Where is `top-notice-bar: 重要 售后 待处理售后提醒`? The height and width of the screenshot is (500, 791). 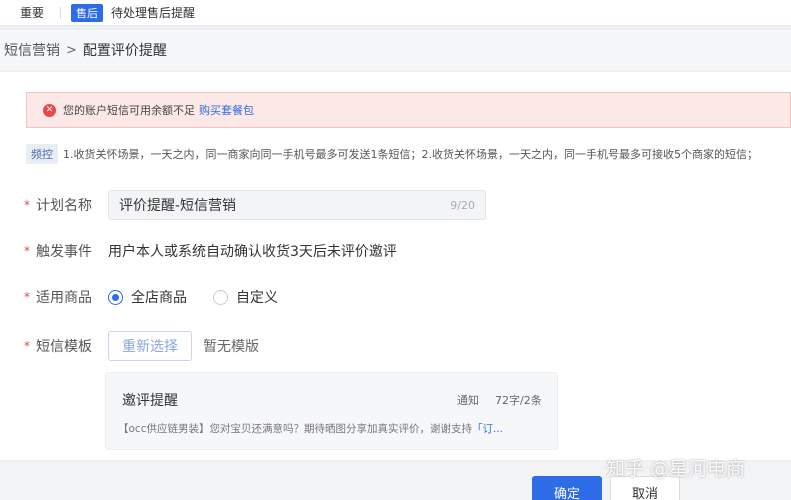
top-notice-bar: 重要 售后 待处理售后提醒 is located at coordinates (395, 13).